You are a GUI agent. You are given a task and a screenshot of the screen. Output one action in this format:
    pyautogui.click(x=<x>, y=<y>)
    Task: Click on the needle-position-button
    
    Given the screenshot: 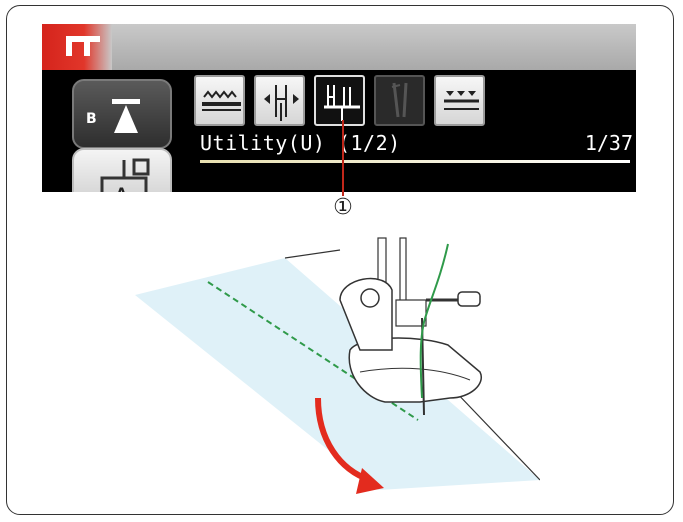 What is the action you would take?
    pyautogui.click(x=279, y=100)
    